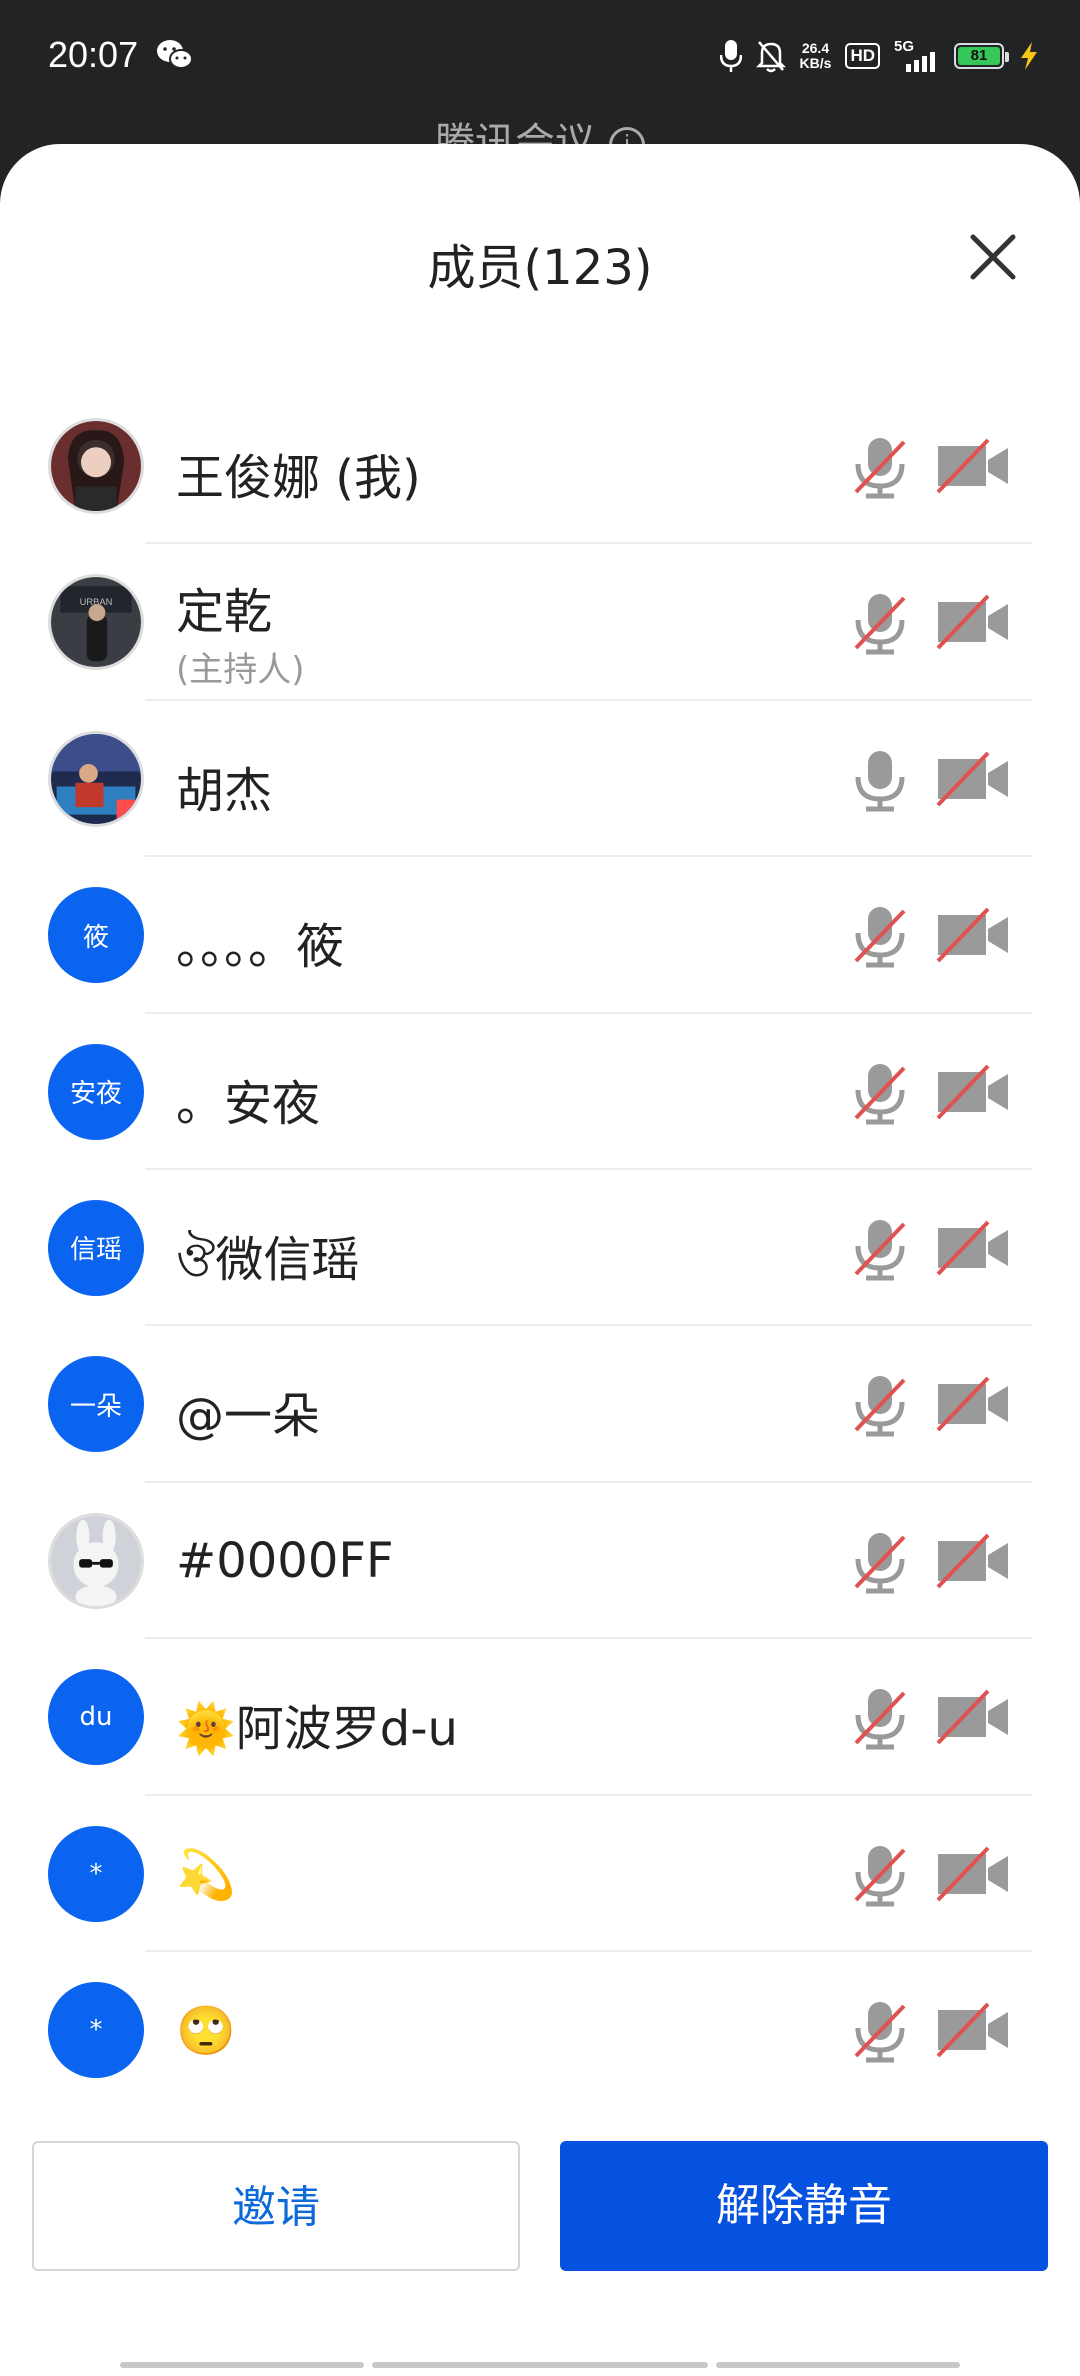 The width and height of the screenshot is (1080, 2376). What do you see at coordinates (540, 1404) in the screenshot?
I see `member-row: 一朵 @一朵` at bounding box center [540, 1404].